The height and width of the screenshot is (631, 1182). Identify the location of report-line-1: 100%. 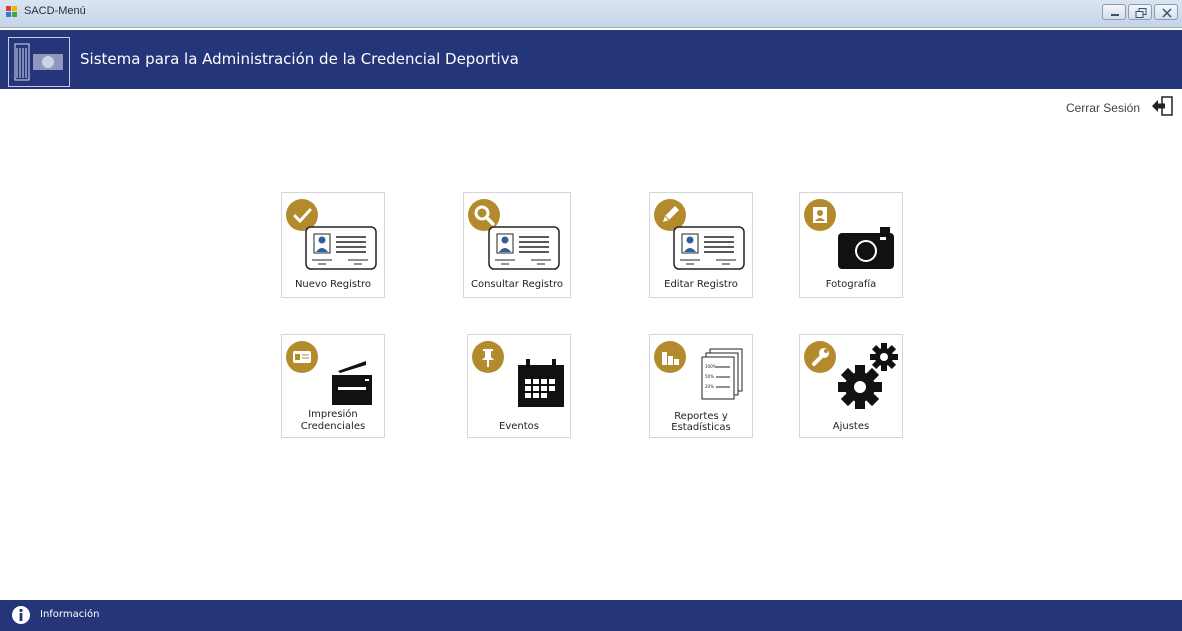
(711, 366).